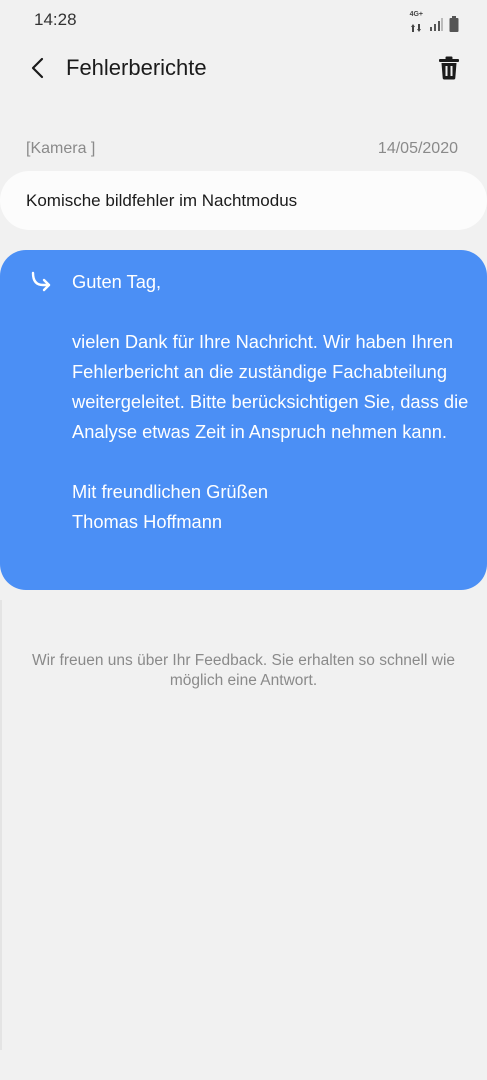  I want to click on network-indicator: 4G+, so click(416, 24).